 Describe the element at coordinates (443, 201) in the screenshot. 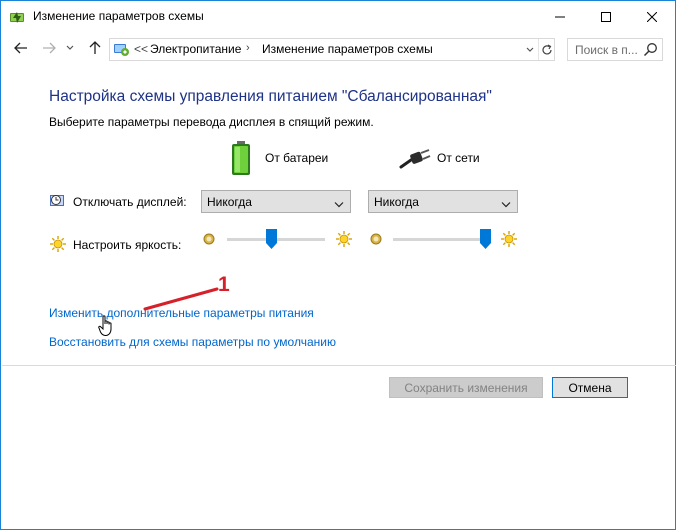

I see `display-off-ac-select: Никогда` at that location.